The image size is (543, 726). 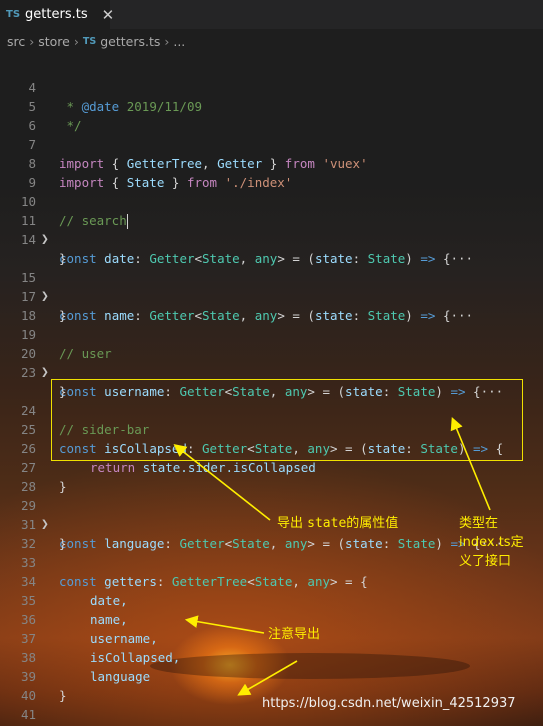 What do you see at coordinates (338, 523) in the screenshot?
I see `annotation-export-property: 导出 state的属性值` at bounding box center [338, 523].